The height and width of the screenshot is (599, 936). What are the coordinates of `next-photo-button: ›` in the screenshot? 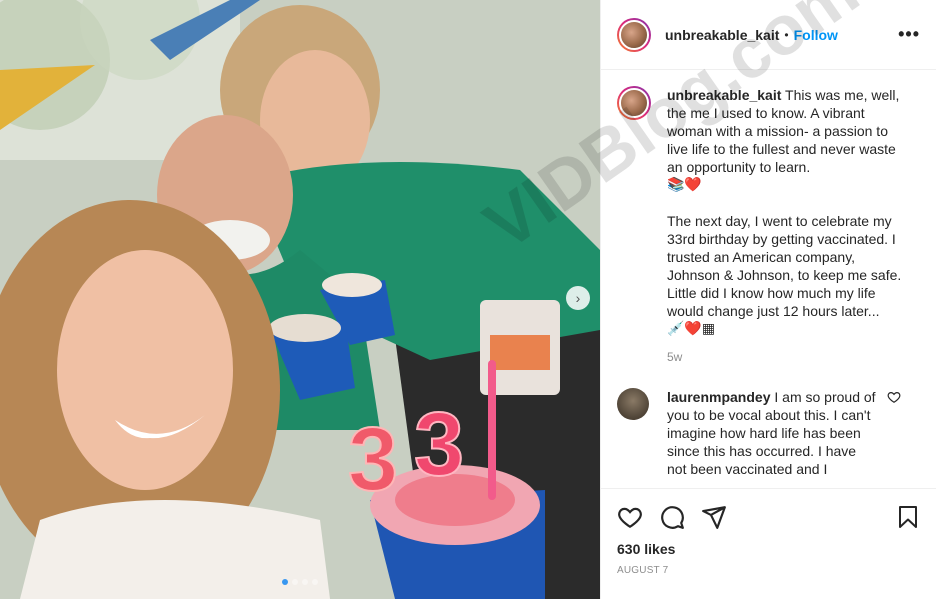 It's located at (578, 298).